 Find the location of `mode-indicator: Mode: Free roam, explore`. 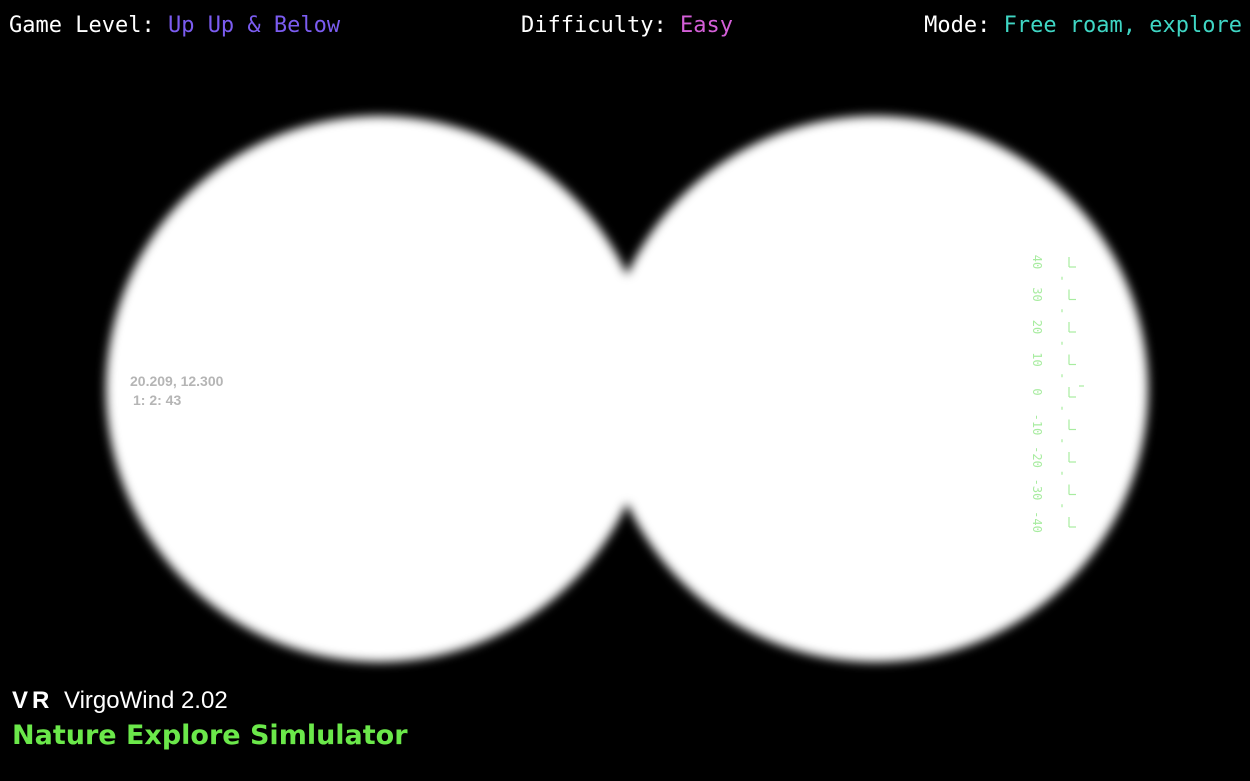

mode-indicator: Mode: Free roam, explore is located at coordinates (1083, 26).